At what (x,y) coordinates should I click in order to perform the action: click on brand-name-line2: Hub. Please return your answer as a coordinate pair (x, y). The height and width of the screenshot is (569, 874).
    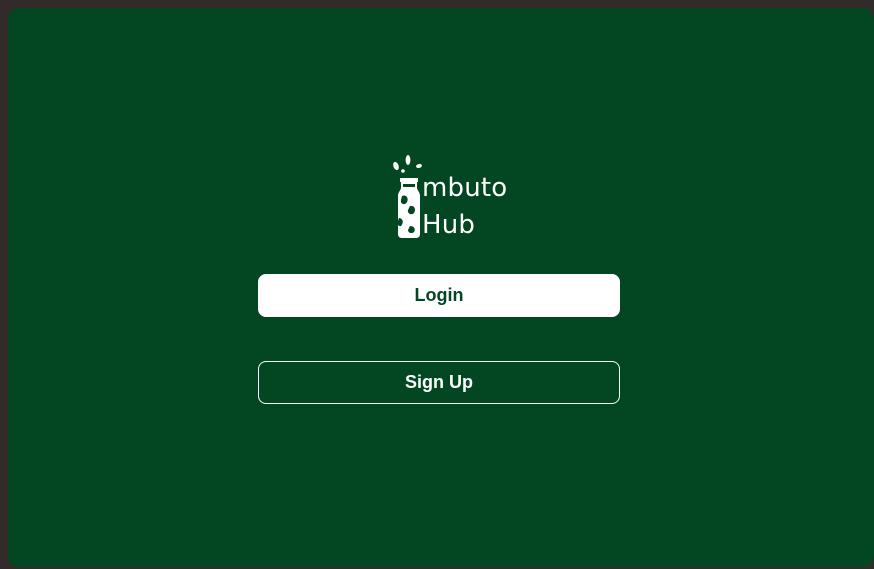
    Looking at the image, I should click on (449, 225).